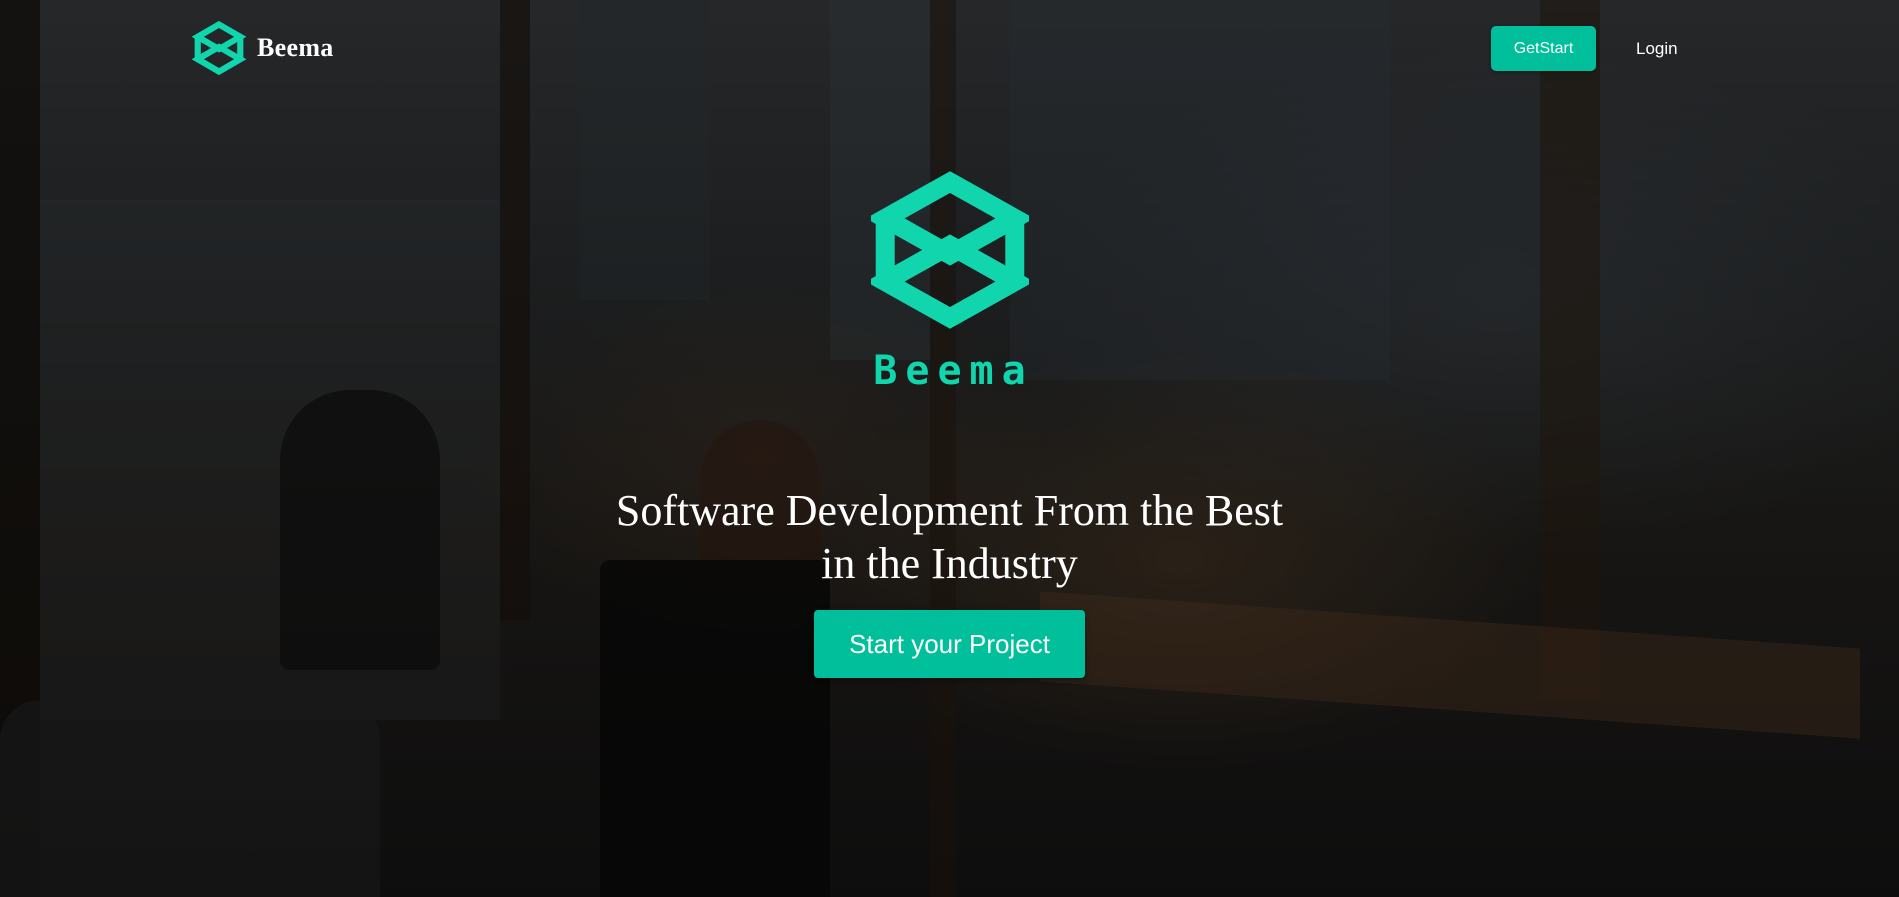  Describe the element at coordinates (949, 563) in the screenshot. I see `hero-headline-line2: in the Industry` at that location.